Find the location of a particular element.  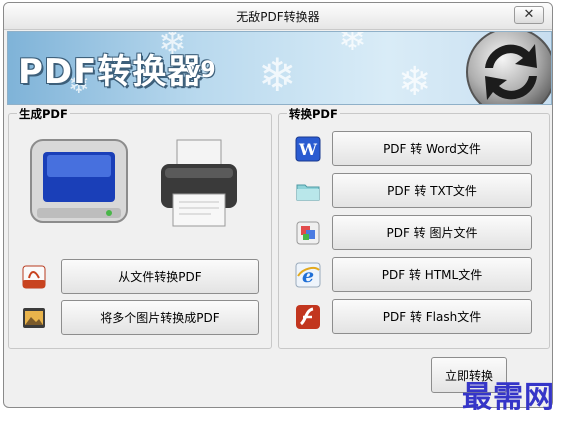

pdf-to-image-button: PDF 转 图片文件 is located at coordinates (432, 232).